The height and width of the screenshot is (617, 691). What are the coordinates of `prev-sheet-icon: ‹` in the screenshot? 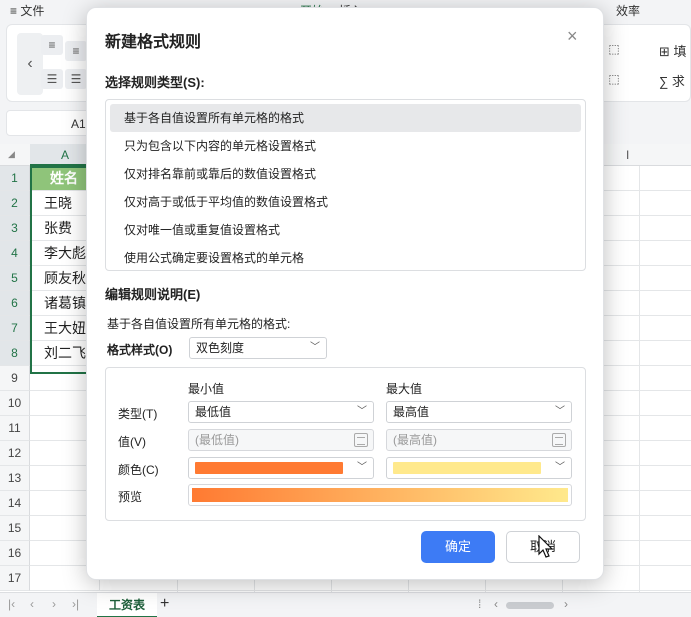 It's located at (32, 604).